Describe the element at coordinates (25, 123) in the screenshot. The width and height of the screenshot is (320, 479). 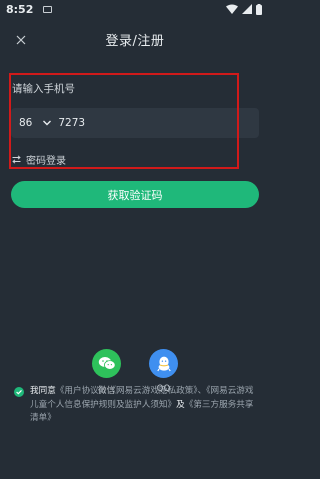
I see `country-code-select: 86` at that location.